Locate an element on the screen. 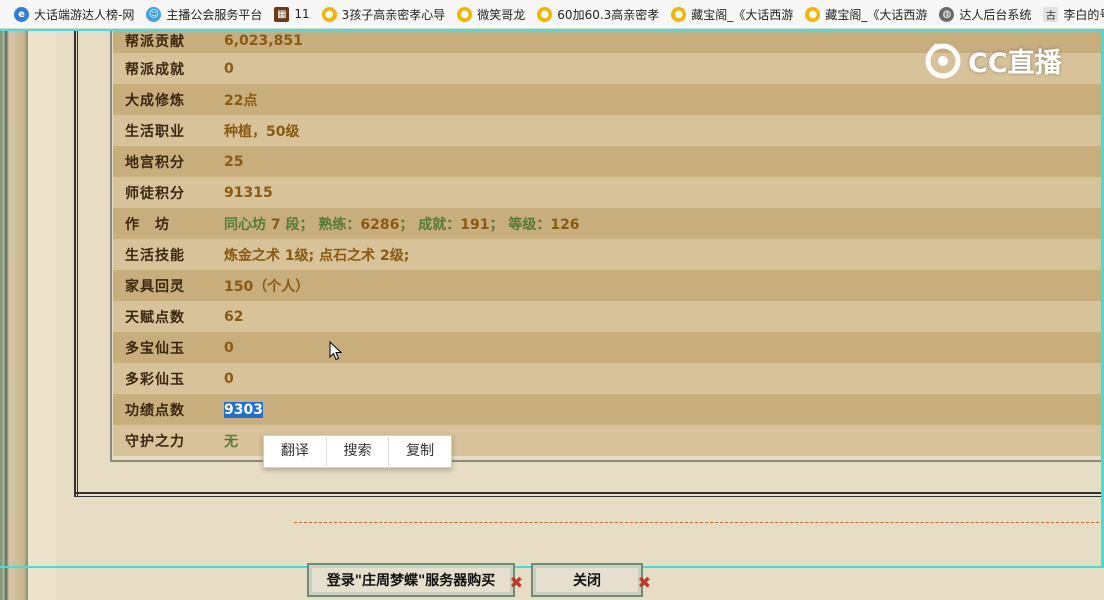 Image resolution: width=1104 pixels, height=600 pixels. row-label: 生活职业 is located at coordinates (155, 131).